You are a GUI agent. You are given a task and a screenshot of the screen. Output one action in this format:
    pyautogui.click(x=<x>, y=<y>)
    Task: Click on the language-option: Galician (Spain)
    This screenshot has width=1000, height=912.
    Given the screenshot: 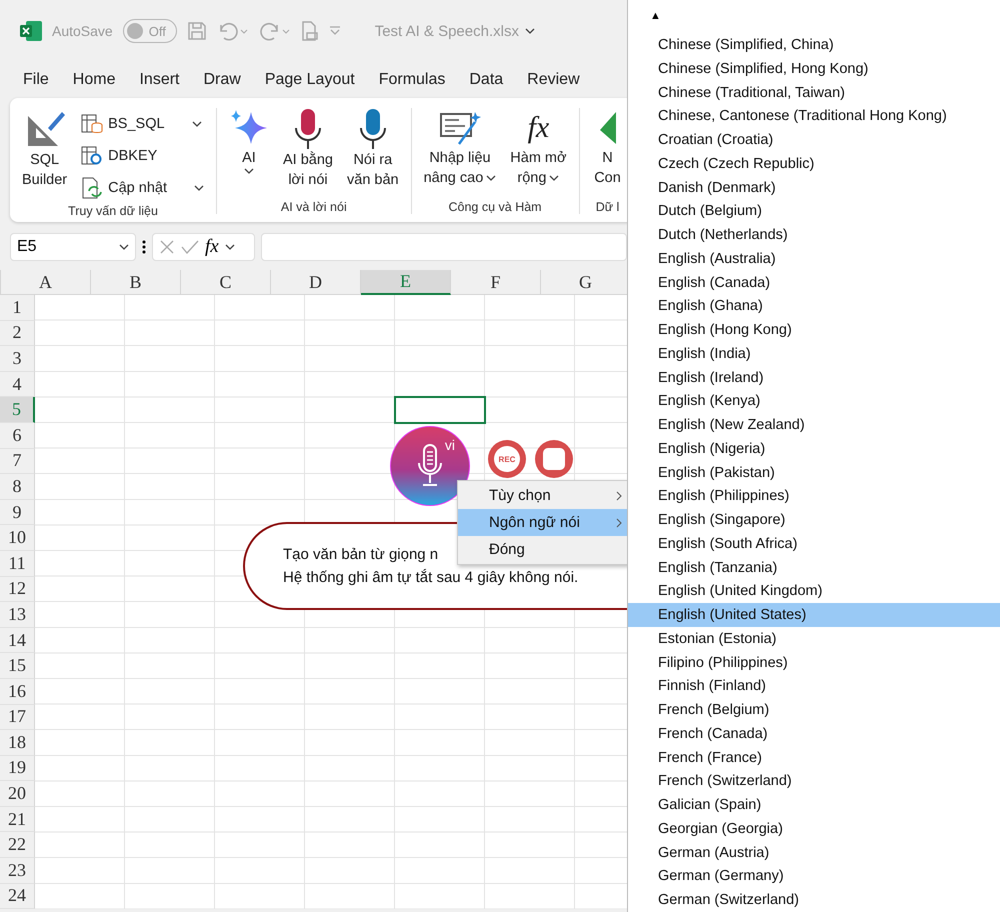 What is the action you would take?
    pyautogui.click(x=814, y=805)
    